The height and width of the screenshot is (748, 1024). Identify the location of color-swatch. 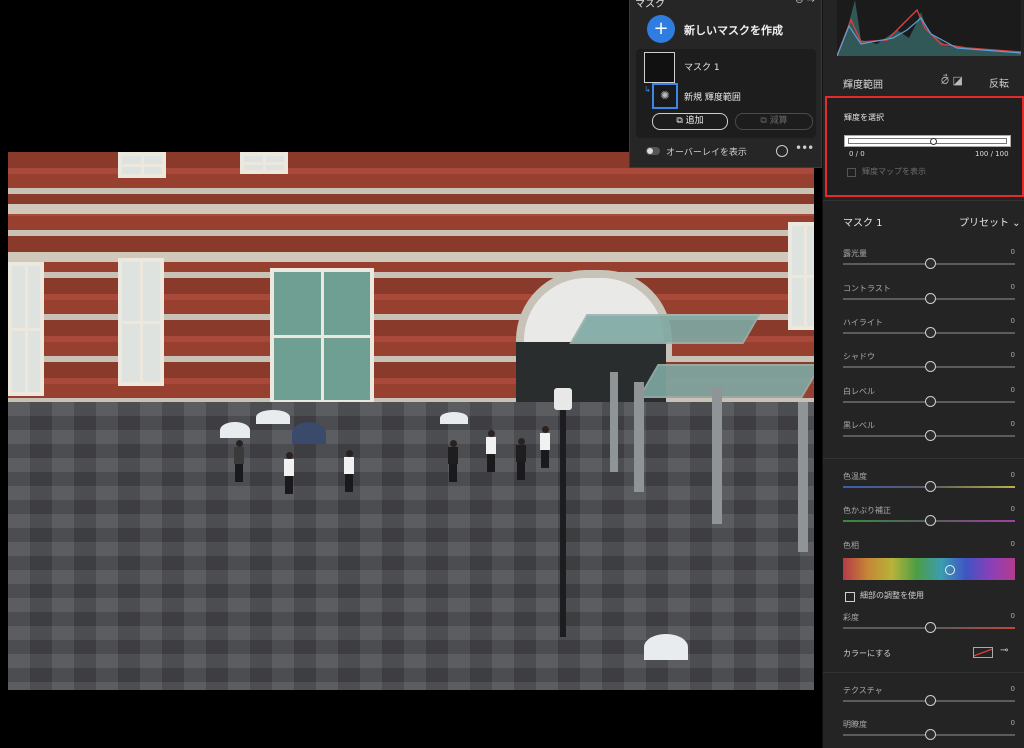
(983, 652).